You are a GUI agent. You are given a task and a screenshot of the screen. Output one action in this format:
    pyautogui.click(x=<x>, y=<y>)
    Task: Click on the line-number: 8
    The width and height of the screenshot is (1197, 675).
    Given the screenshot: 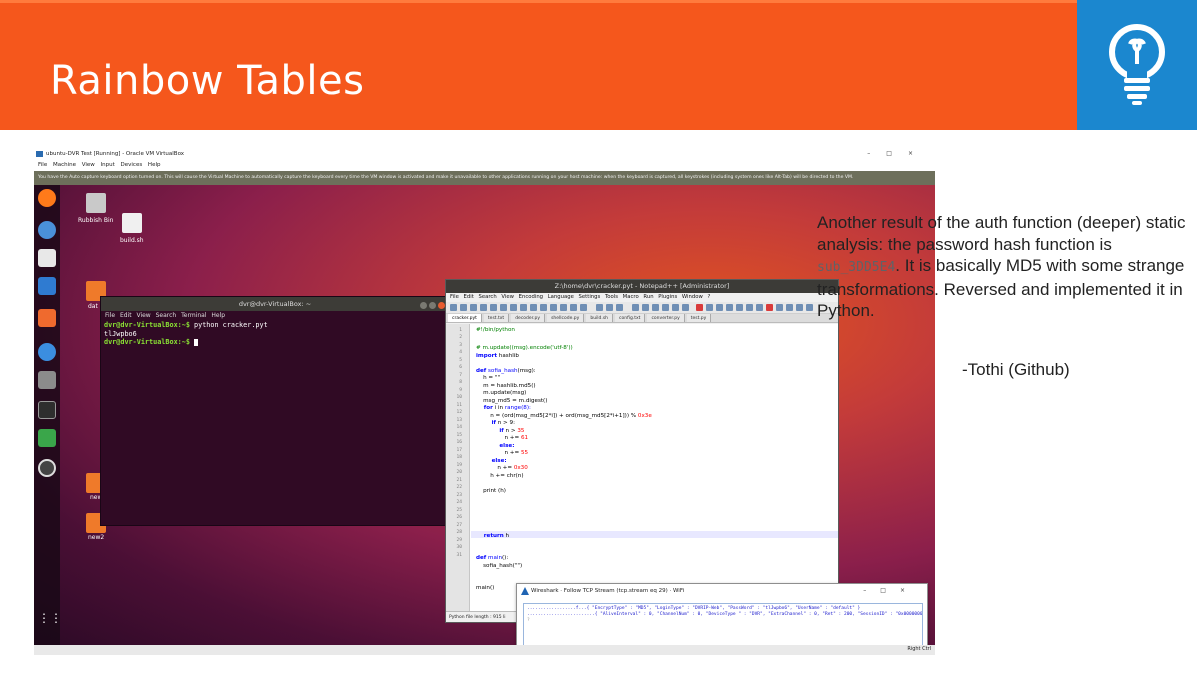 What is the action you would take?
    pyautogui.click(x=460, y=382)
    